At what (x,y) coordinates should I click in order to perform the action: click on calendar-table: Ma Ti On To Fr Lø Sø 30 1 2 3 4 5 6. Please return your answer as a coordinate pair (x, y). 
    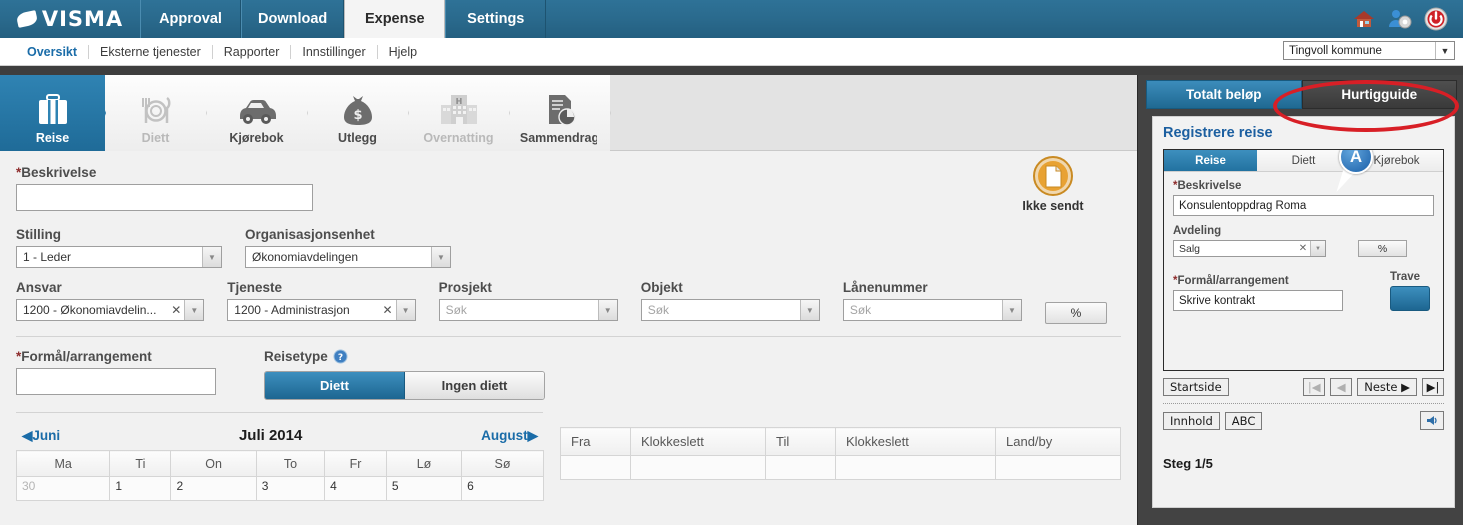
    Looking at the image, I should click on (279, 475).